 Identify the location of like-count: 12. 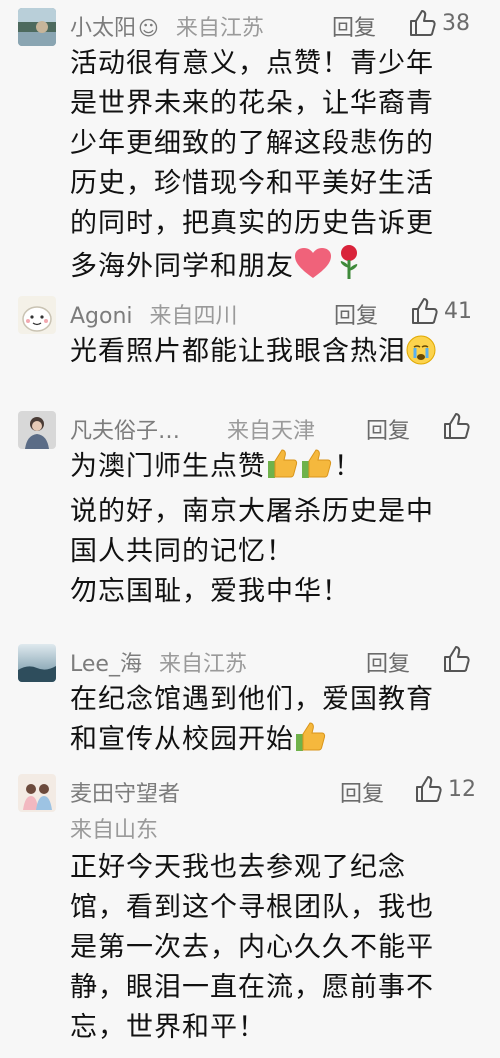
(462, 789).